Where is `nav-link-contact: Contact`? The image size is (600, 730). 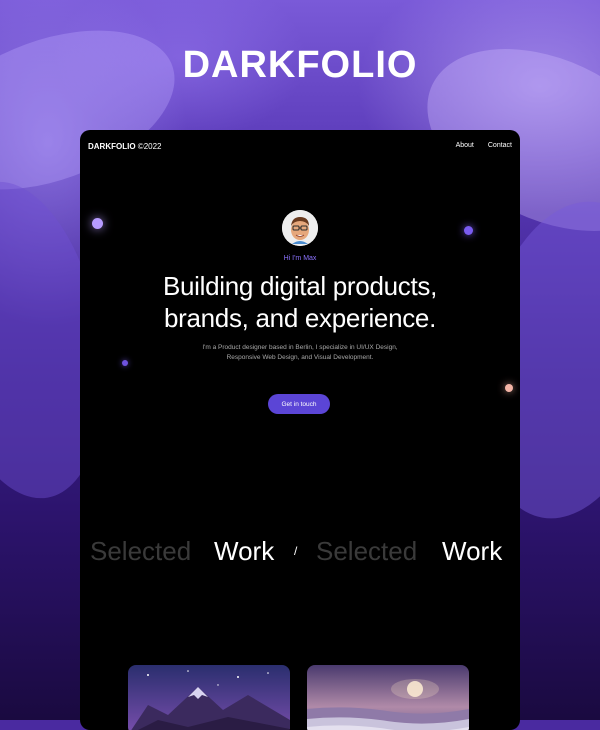
nav-link-contact: Contact is located at coordinates (500, 145).